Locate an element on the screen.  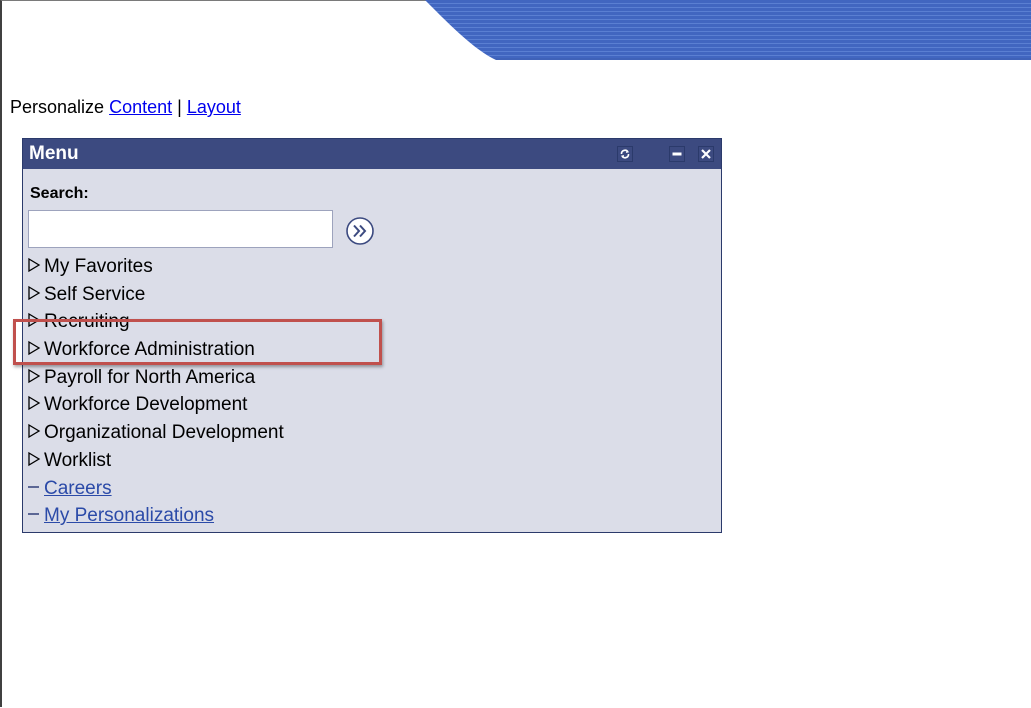
double-chevron-right-icon is located at coordinates (360, 231).